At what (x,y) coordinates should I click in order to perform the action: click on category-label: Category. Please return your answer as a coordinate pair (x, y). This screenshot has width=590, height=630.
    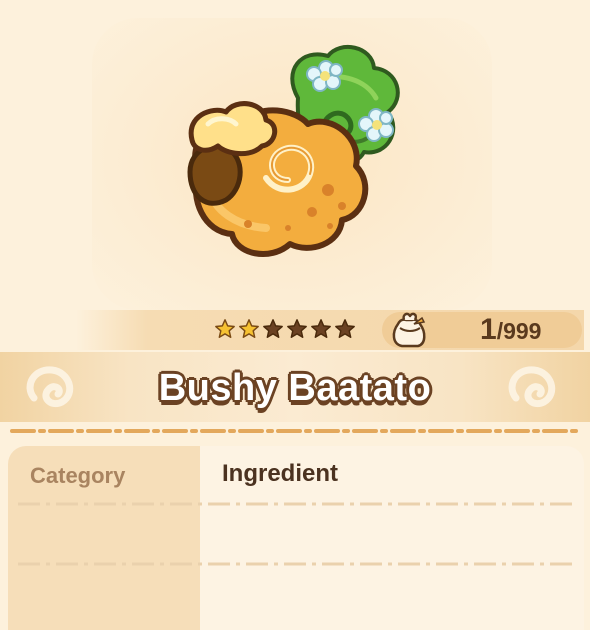
    Looking at the image, I should click on (78, 475).